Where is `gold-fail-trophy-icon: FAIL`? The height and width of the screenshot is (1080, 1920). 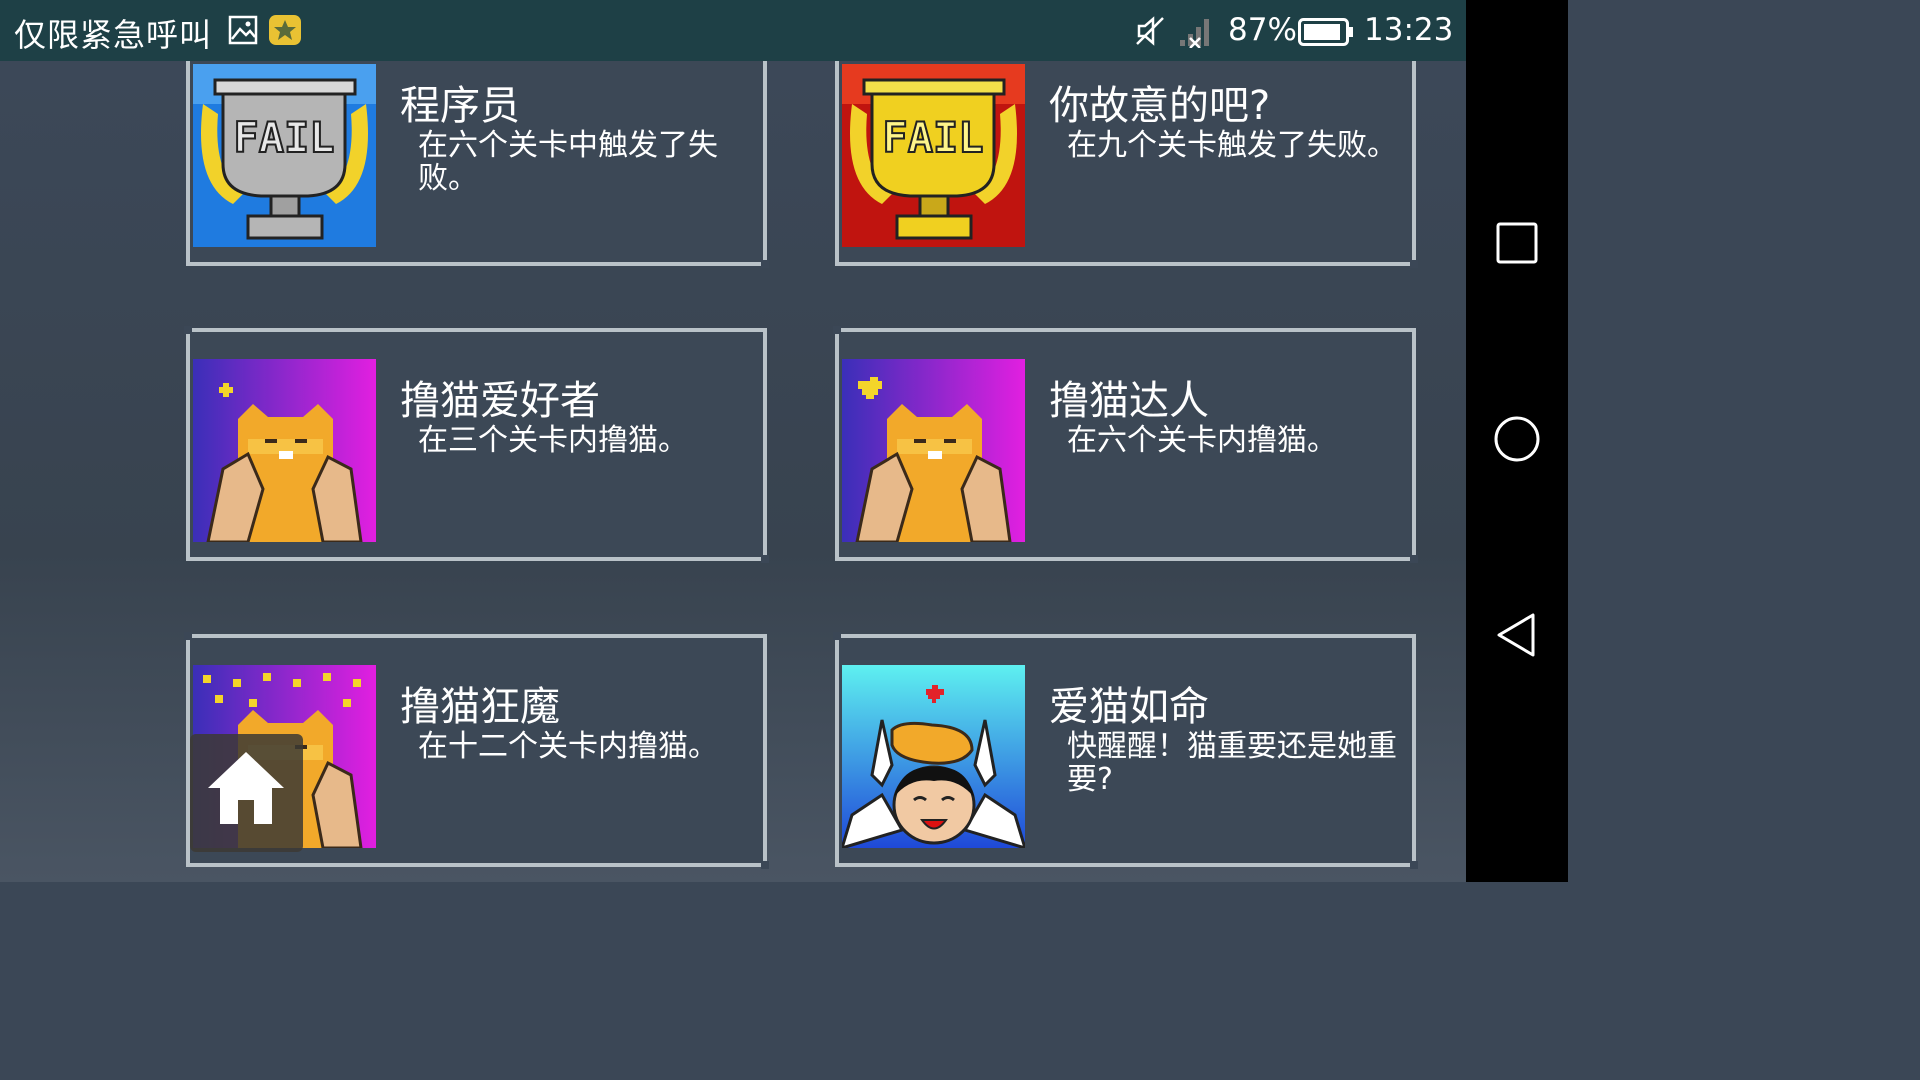
gold-fail-trophy-icon: FAIL is located at coordinates (933, 155).